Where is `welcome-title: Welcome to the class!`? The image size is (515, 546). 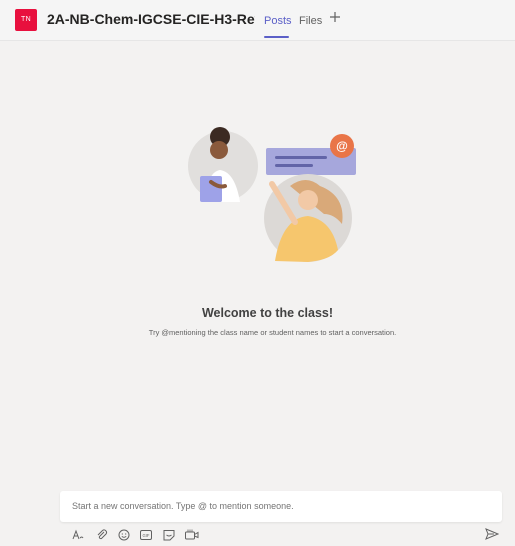 welcome-title: Welcome to the class! is located at coordinates (267, 313).